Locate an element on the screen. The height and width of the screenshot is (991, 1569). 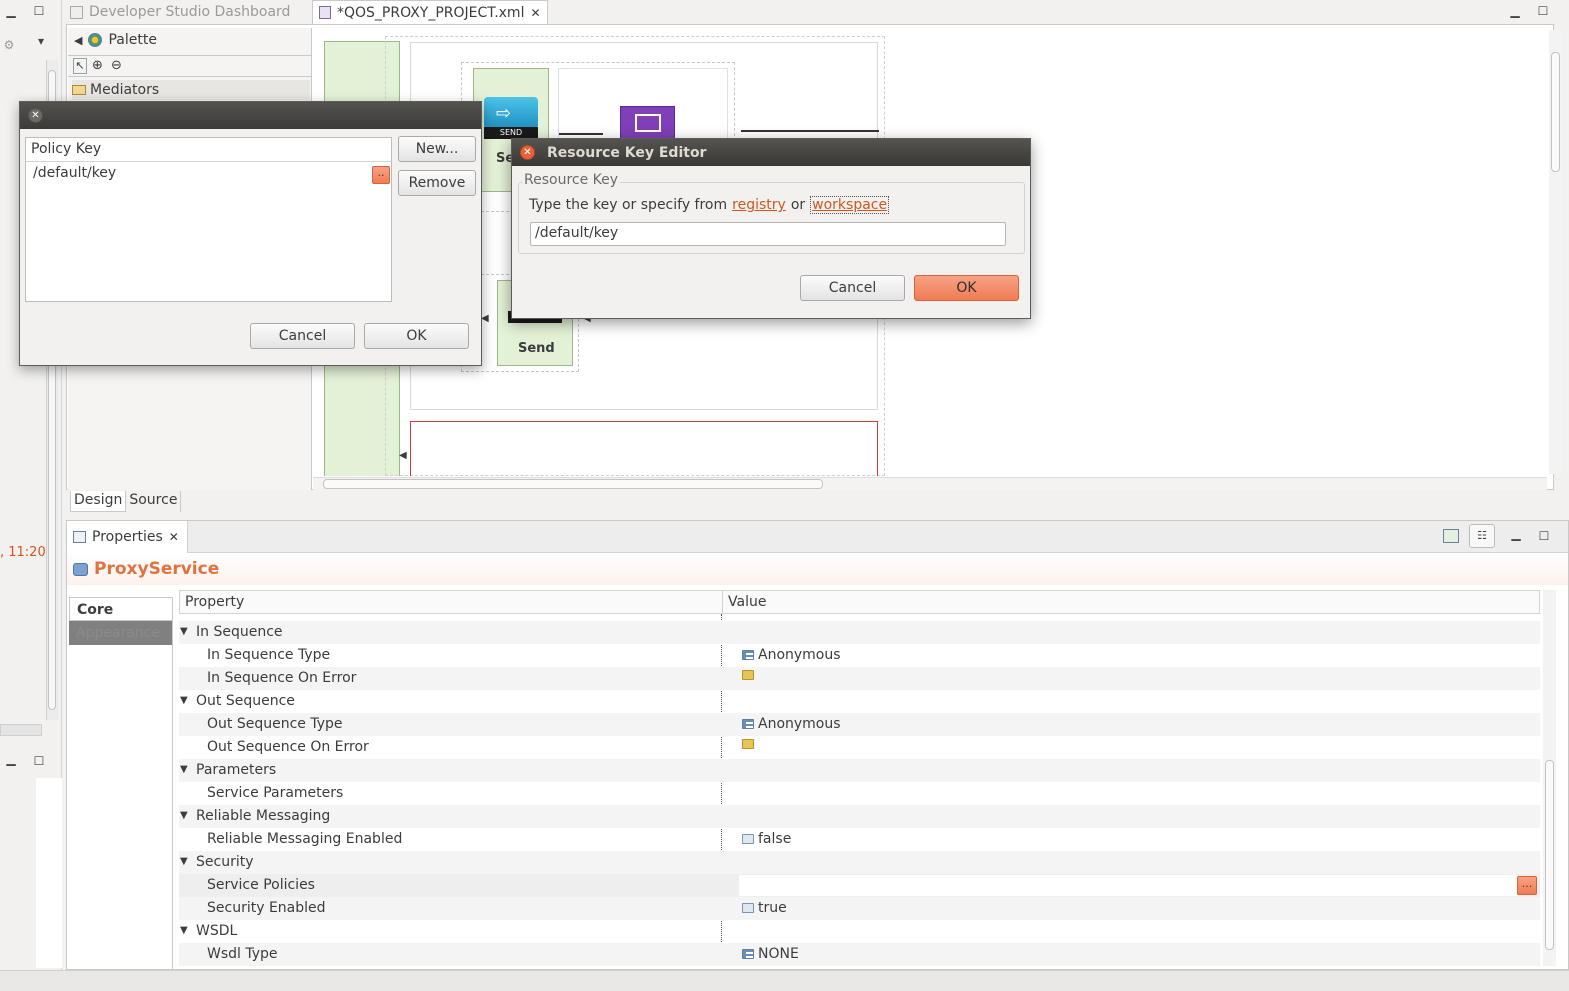
zoom-in-icon: ⊕ is located at coordinates (97, 65).